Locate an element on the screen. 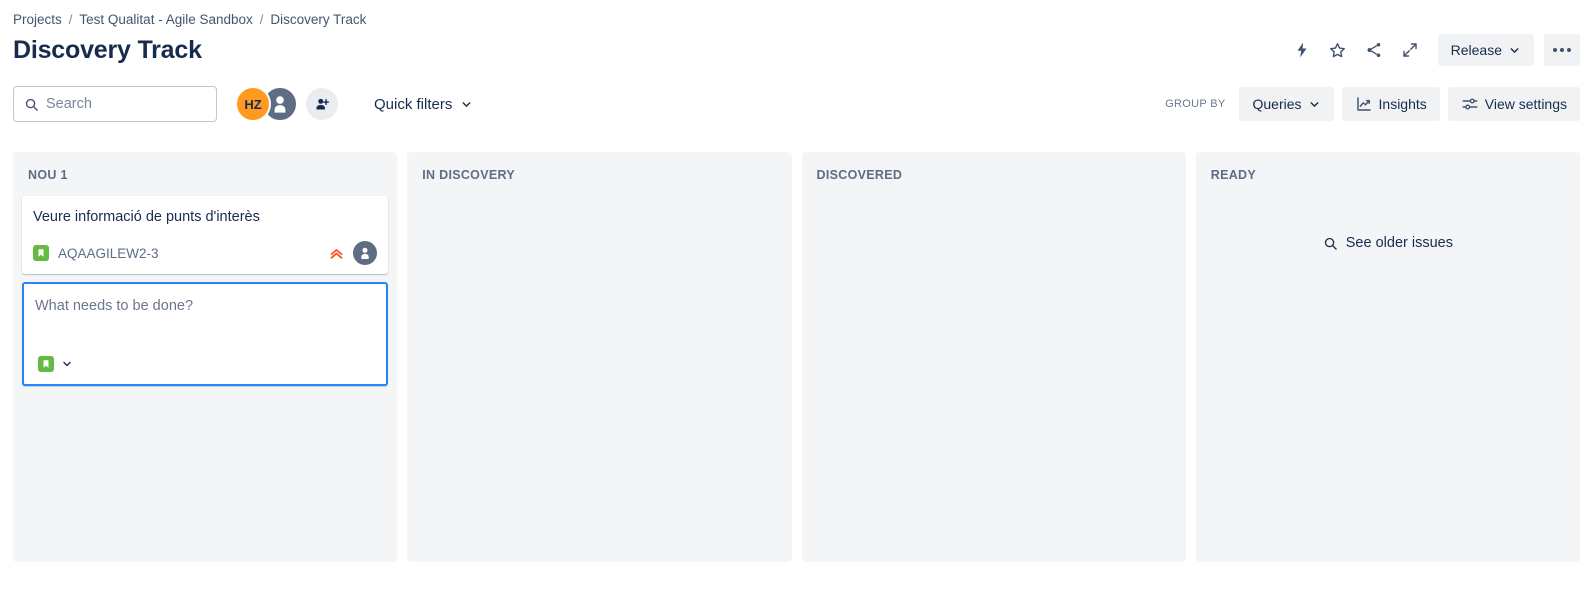 The image size is (1593, 610). more-actions-button is located at coordinates (1562, 50).